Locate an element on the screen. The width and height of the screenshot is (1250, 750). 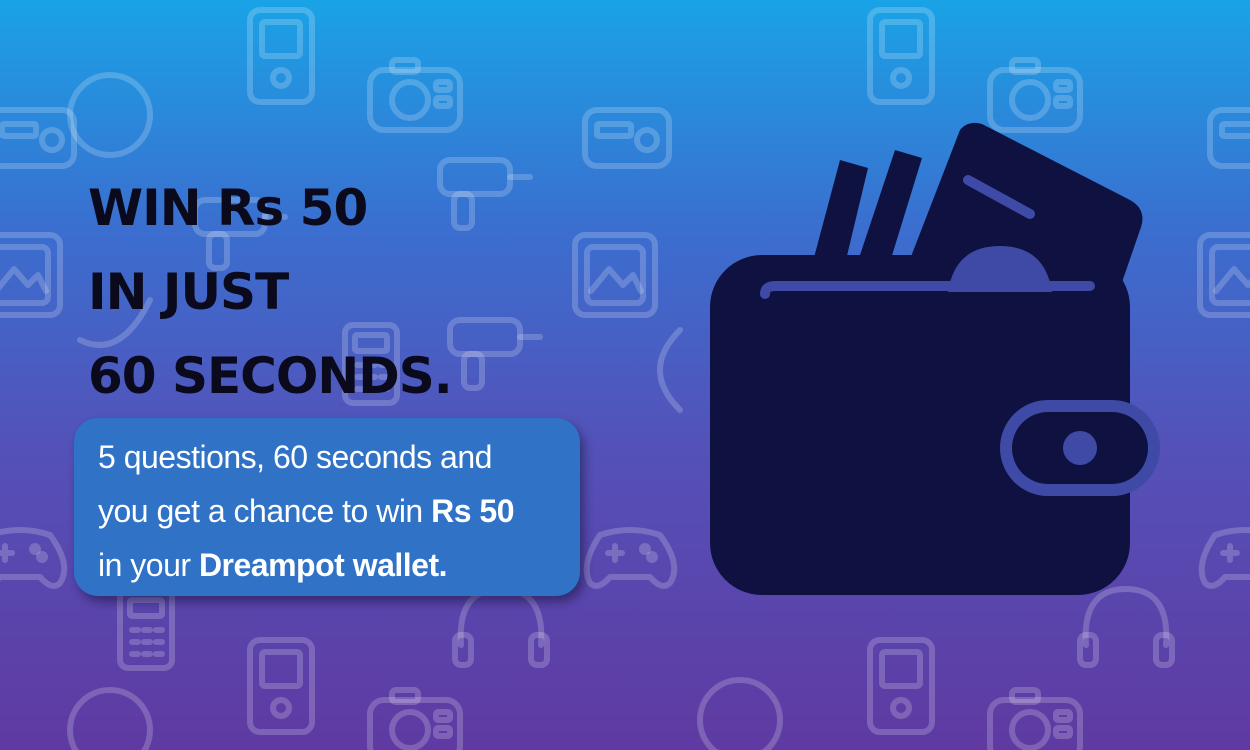
info-line-2: you get a chance to win Rs 50 is located at coordinates (339, 511).